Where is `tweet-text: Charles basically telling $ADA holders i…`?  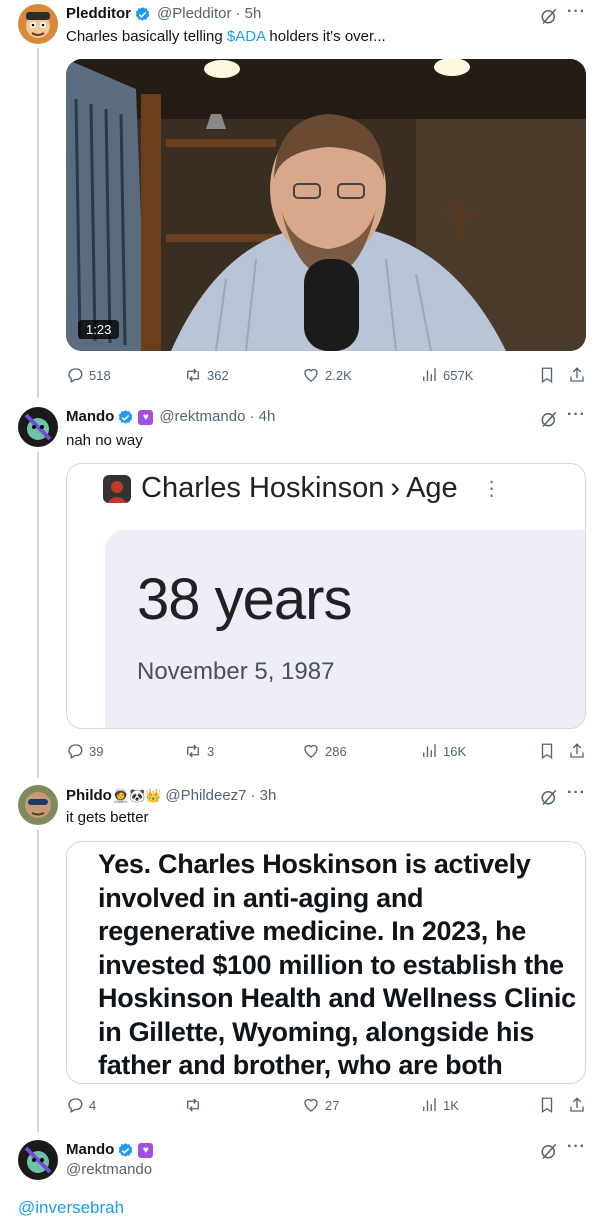
tweet-text: Charles basically telling $ADA holders i… is located at coordinates (226, 36).